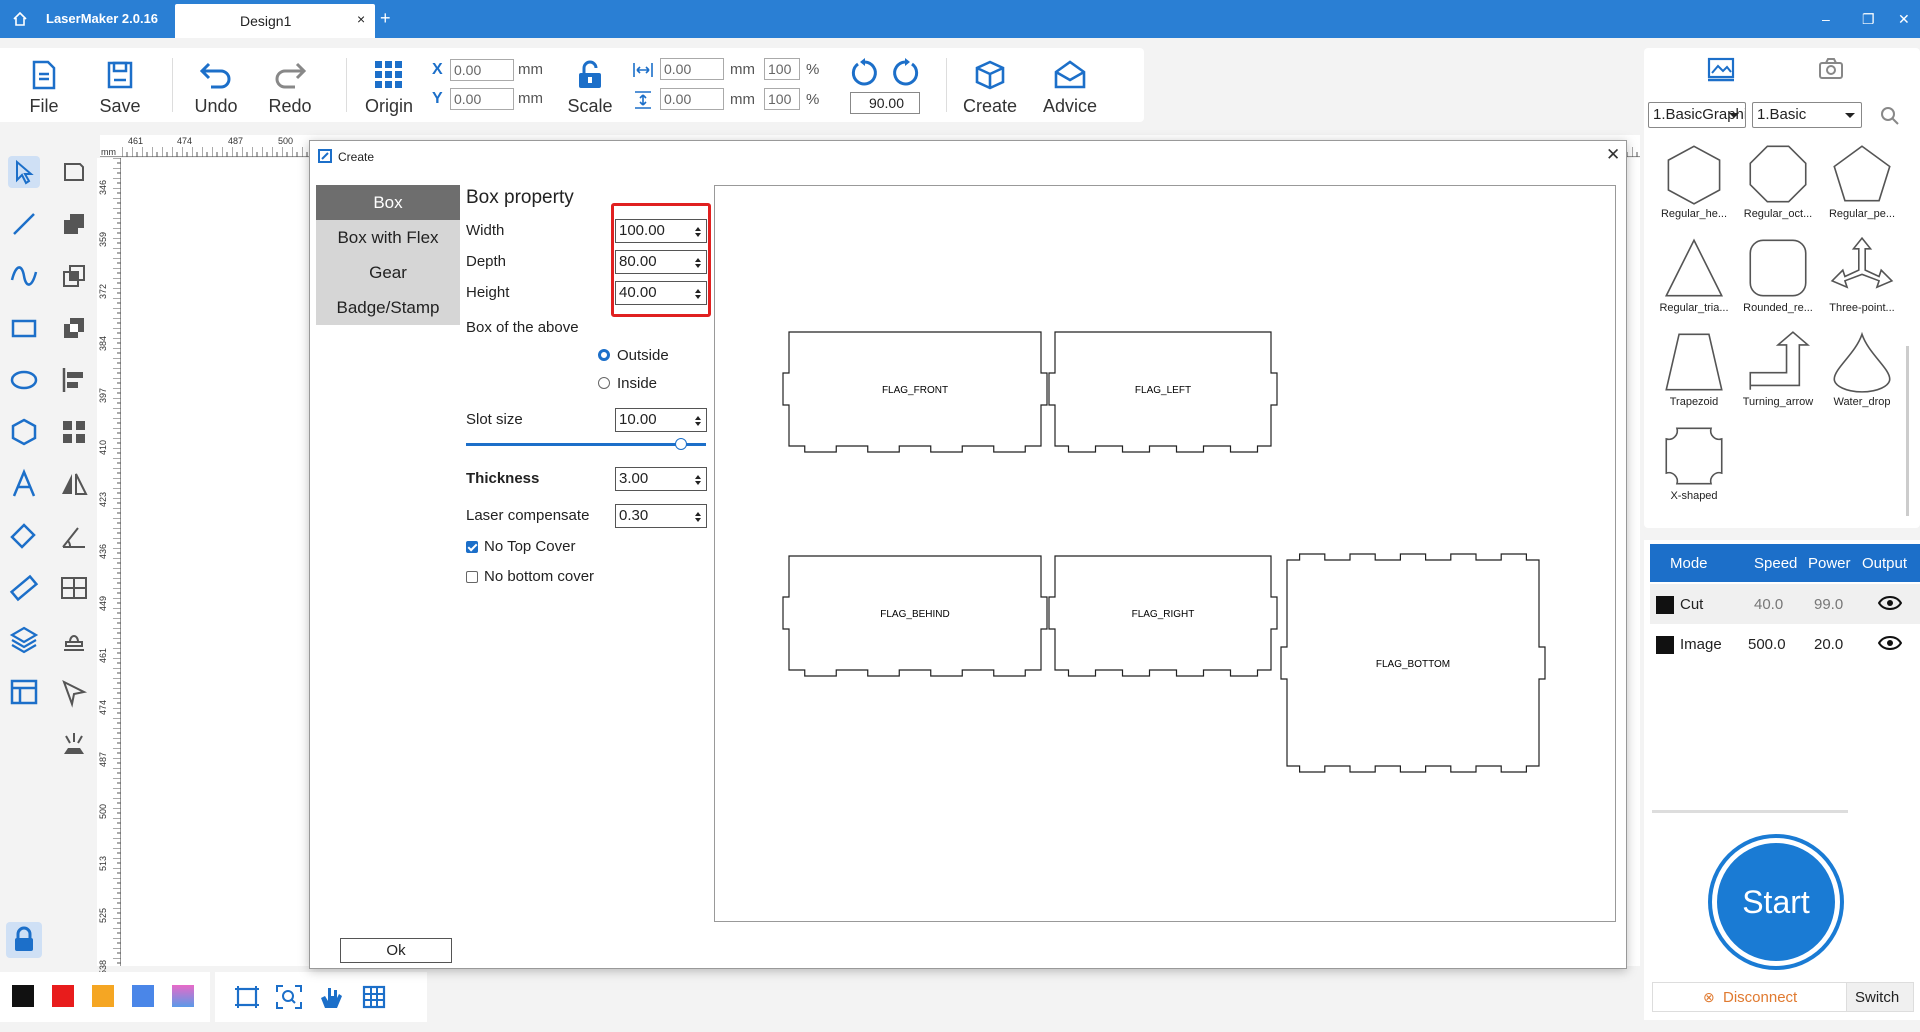 Image resolution: width=1920 pixels, height=1032 pixels. I want to click on ok-button: Ok, so click(396, 950).